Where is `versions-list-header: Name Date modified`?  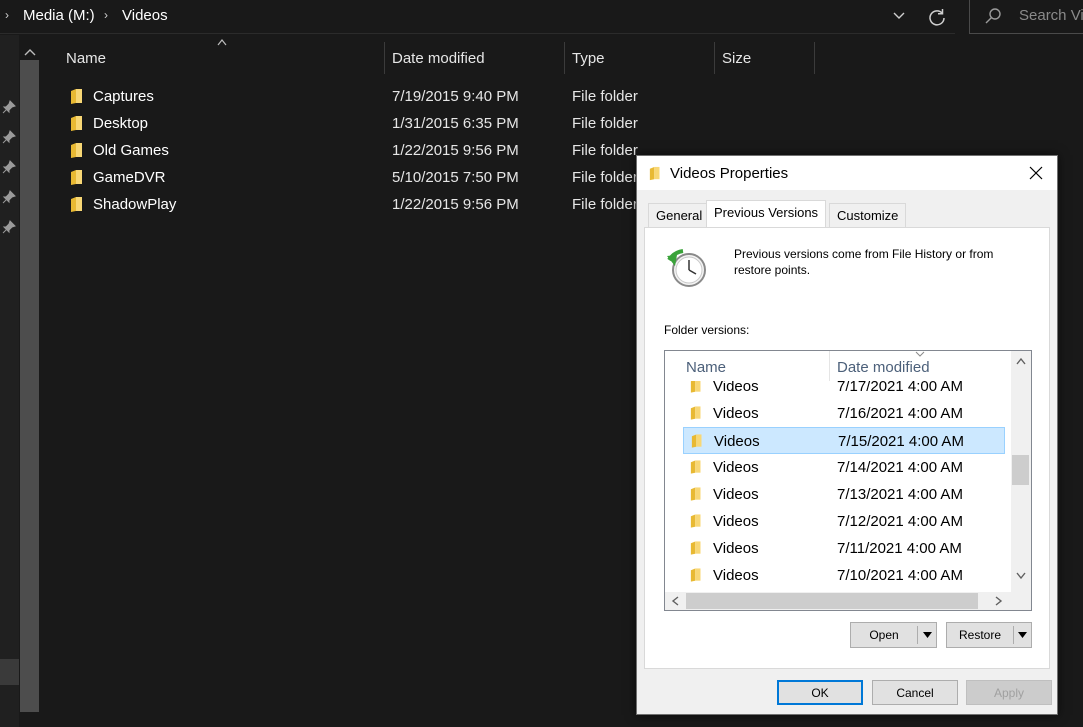
versions-list-header: Name Date modified is located at coordinates (838, 366).